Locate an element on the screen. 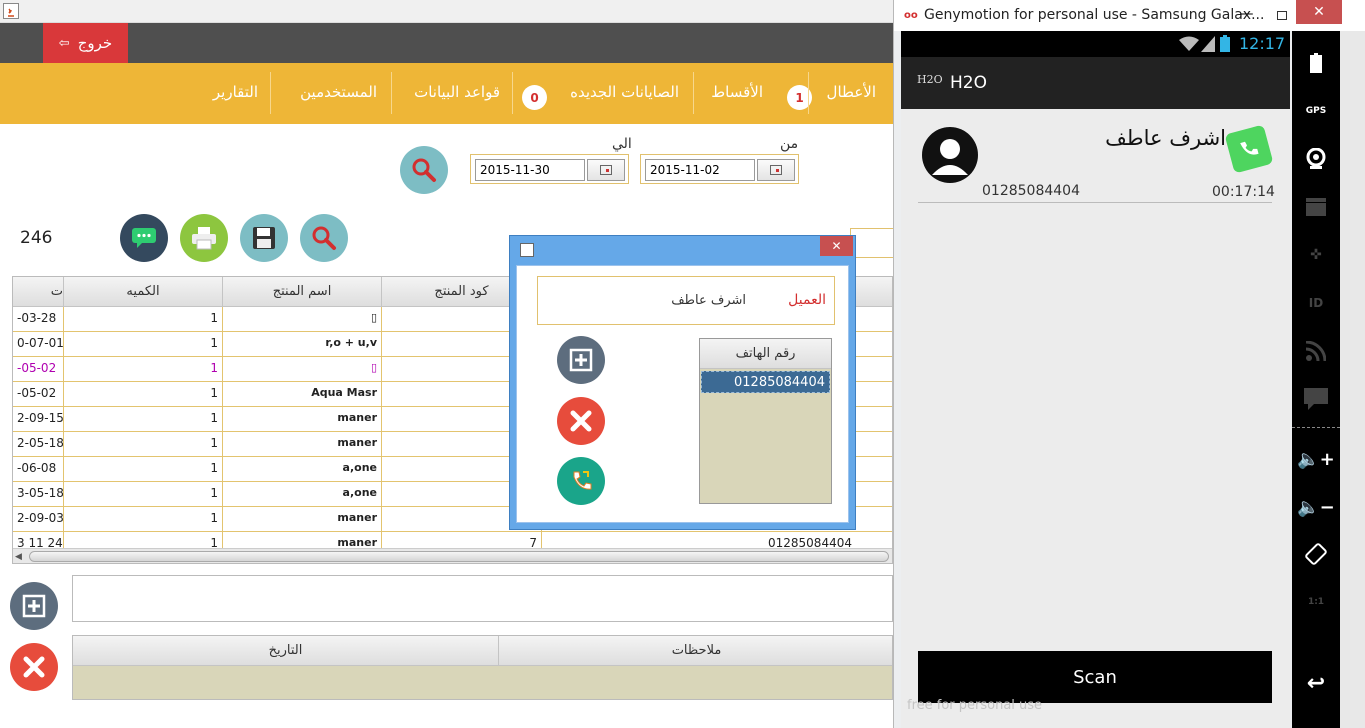 This screenshot has height=728, width=1365. print-button is located at coordinates (204, 238).